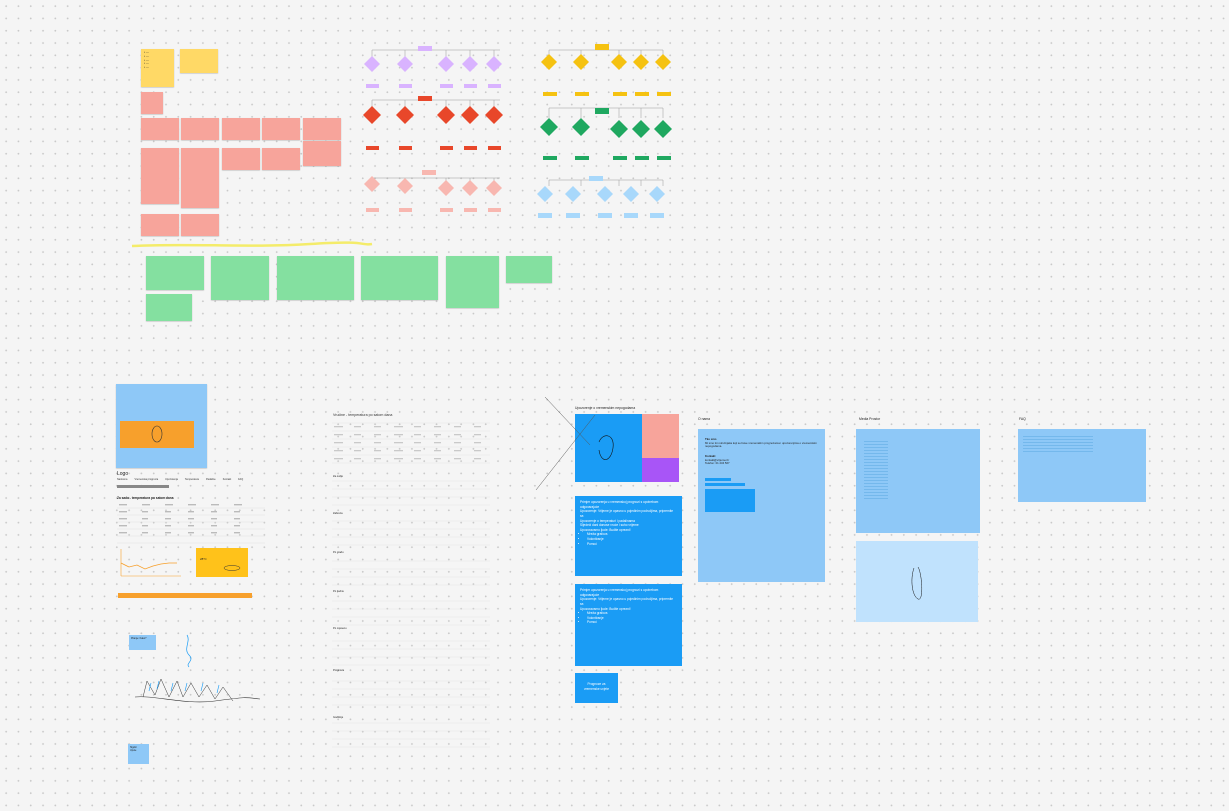 This screenshot has height=811, width=1229. Describe the element at coordinates (222, 562) in the screenshot. I see `mockup-gauge-card: 28°C` at that location.